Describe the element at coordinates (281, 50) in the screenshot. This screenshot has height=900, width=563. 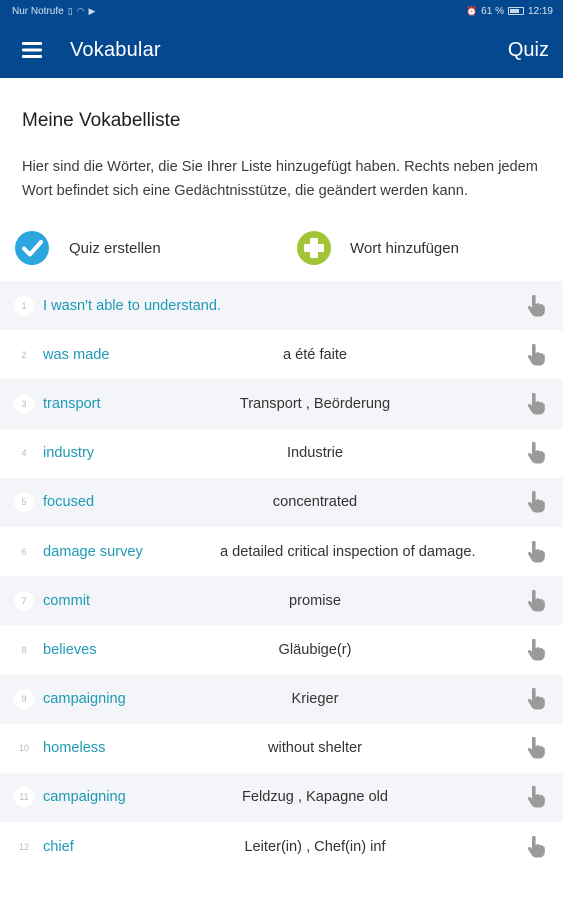
I see `app-bar: Vokabular Quiz` at that location.